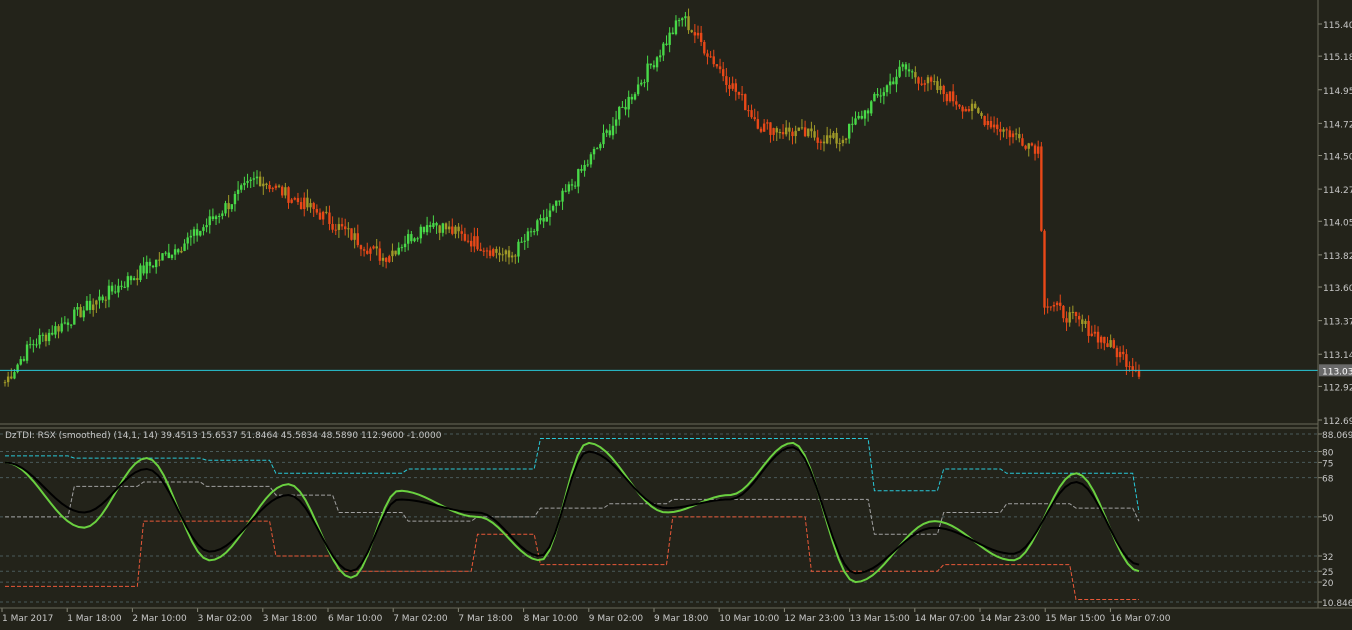  I want to click on time-label: 3 Mar 02:00, so click(225, 619).